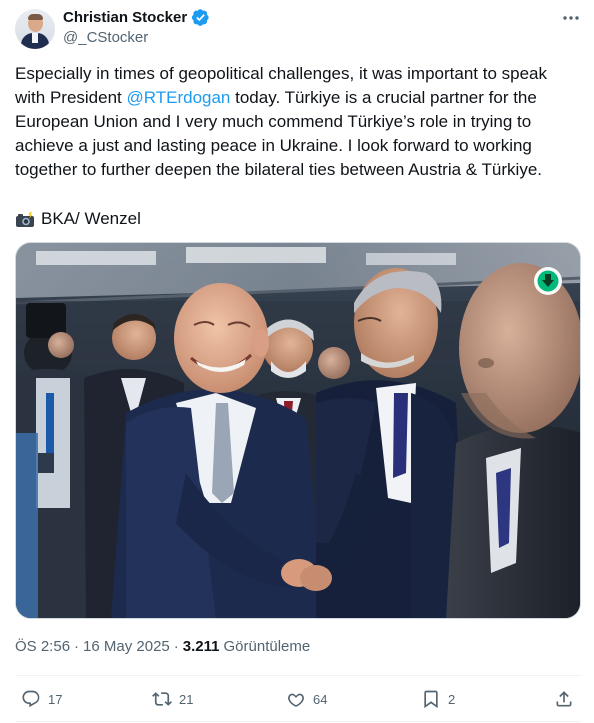 The image size is (594, 723). Describe the element at coordinates (298, 675) in the screenshot. I see `divider` at that location.